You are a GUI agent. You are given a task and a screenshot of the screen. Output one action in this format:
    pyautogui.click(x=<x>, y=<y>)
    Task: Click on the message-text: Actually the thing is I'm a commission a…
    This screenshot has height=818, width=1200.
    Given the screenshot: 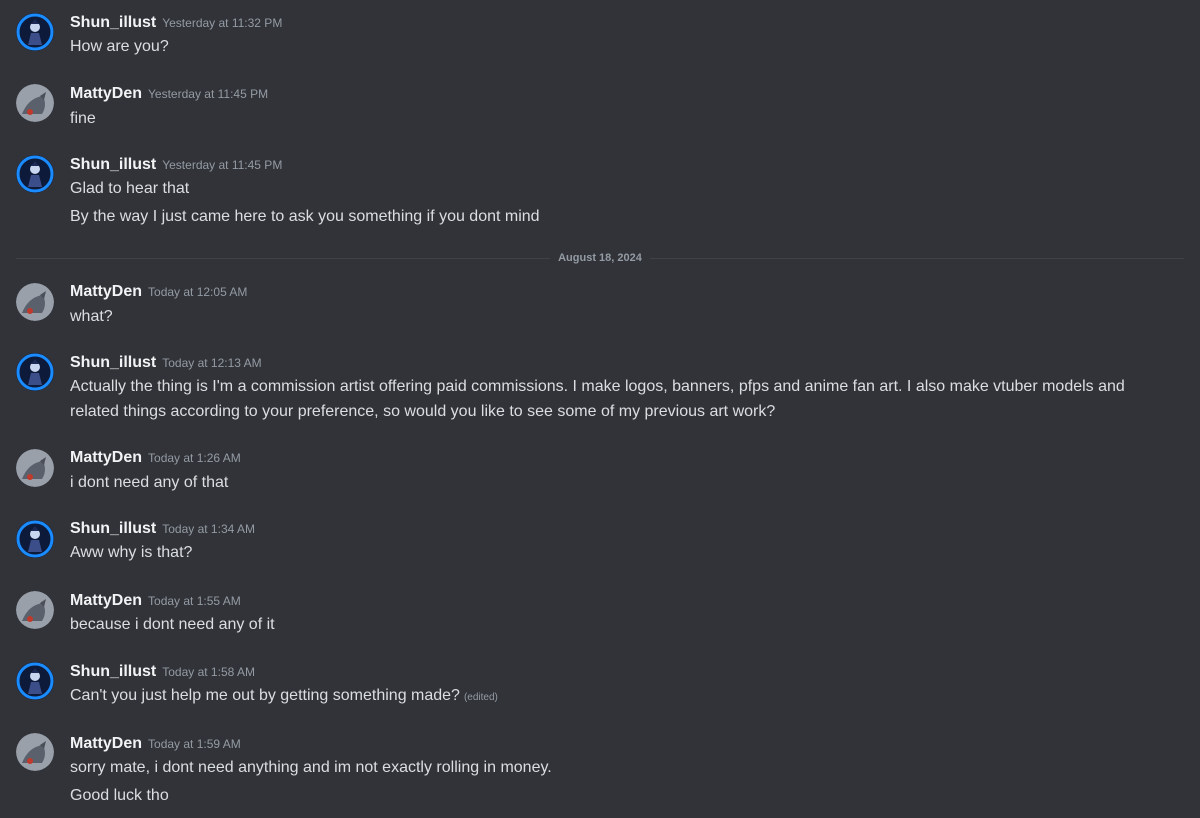 What is the action you would take?
    pyautogui.click(x=597, y=399)
    